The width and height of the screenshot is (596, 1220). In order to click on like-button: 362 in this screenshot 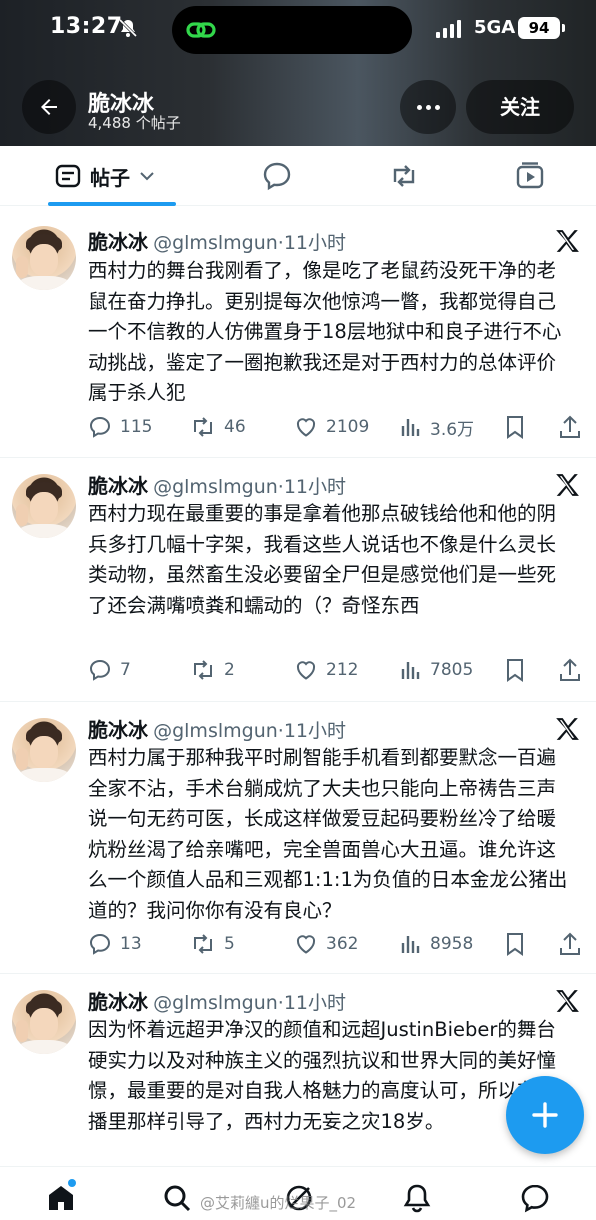, I will do `click(326, 944)`.